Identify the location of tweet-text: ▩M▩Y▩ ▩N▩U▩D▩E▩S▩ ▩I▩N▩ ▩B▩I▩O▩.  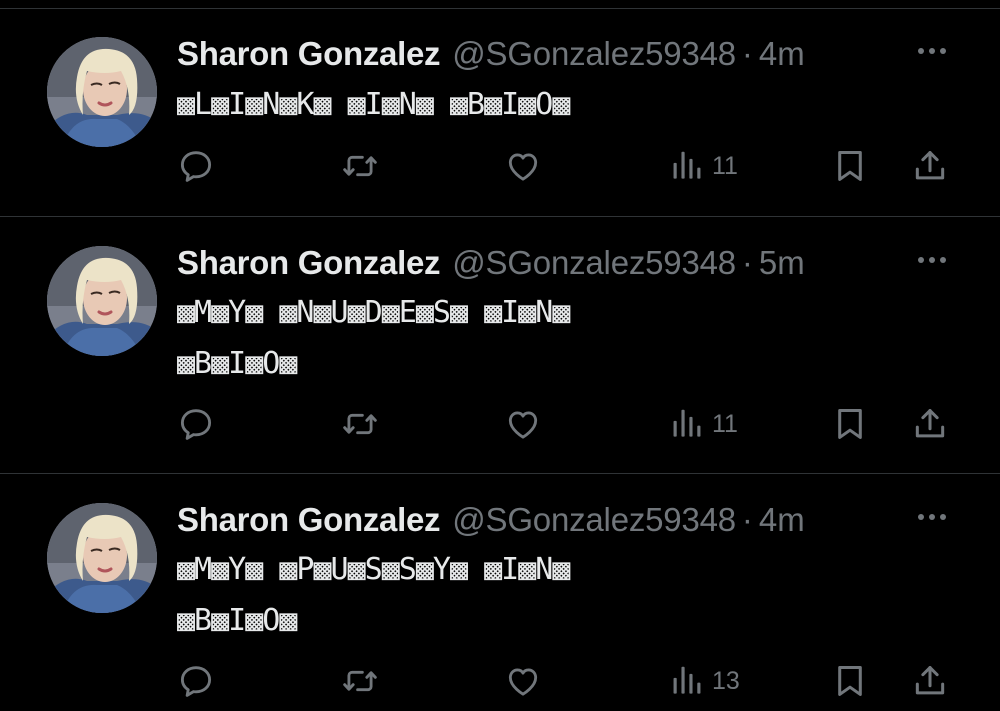
(373, 338).